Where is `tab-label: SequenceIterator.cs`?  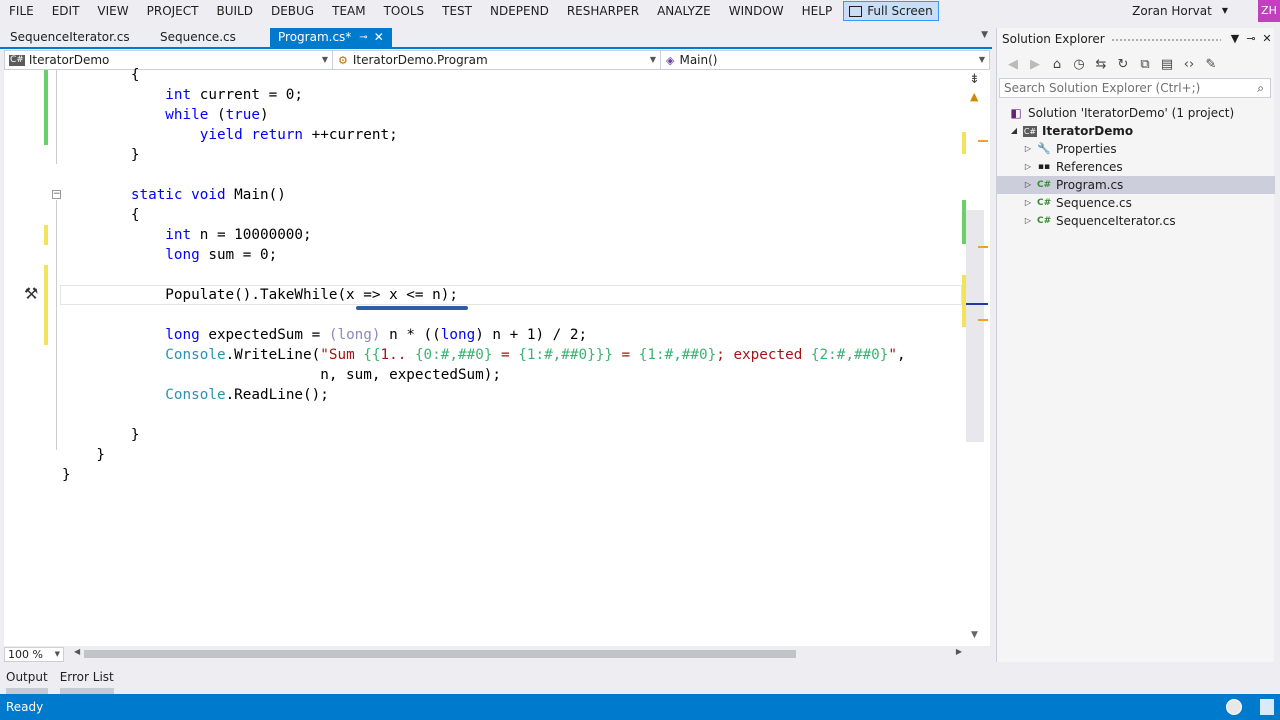
tab-label: SequenceIterator.cs is located at coordinates (70, 37).